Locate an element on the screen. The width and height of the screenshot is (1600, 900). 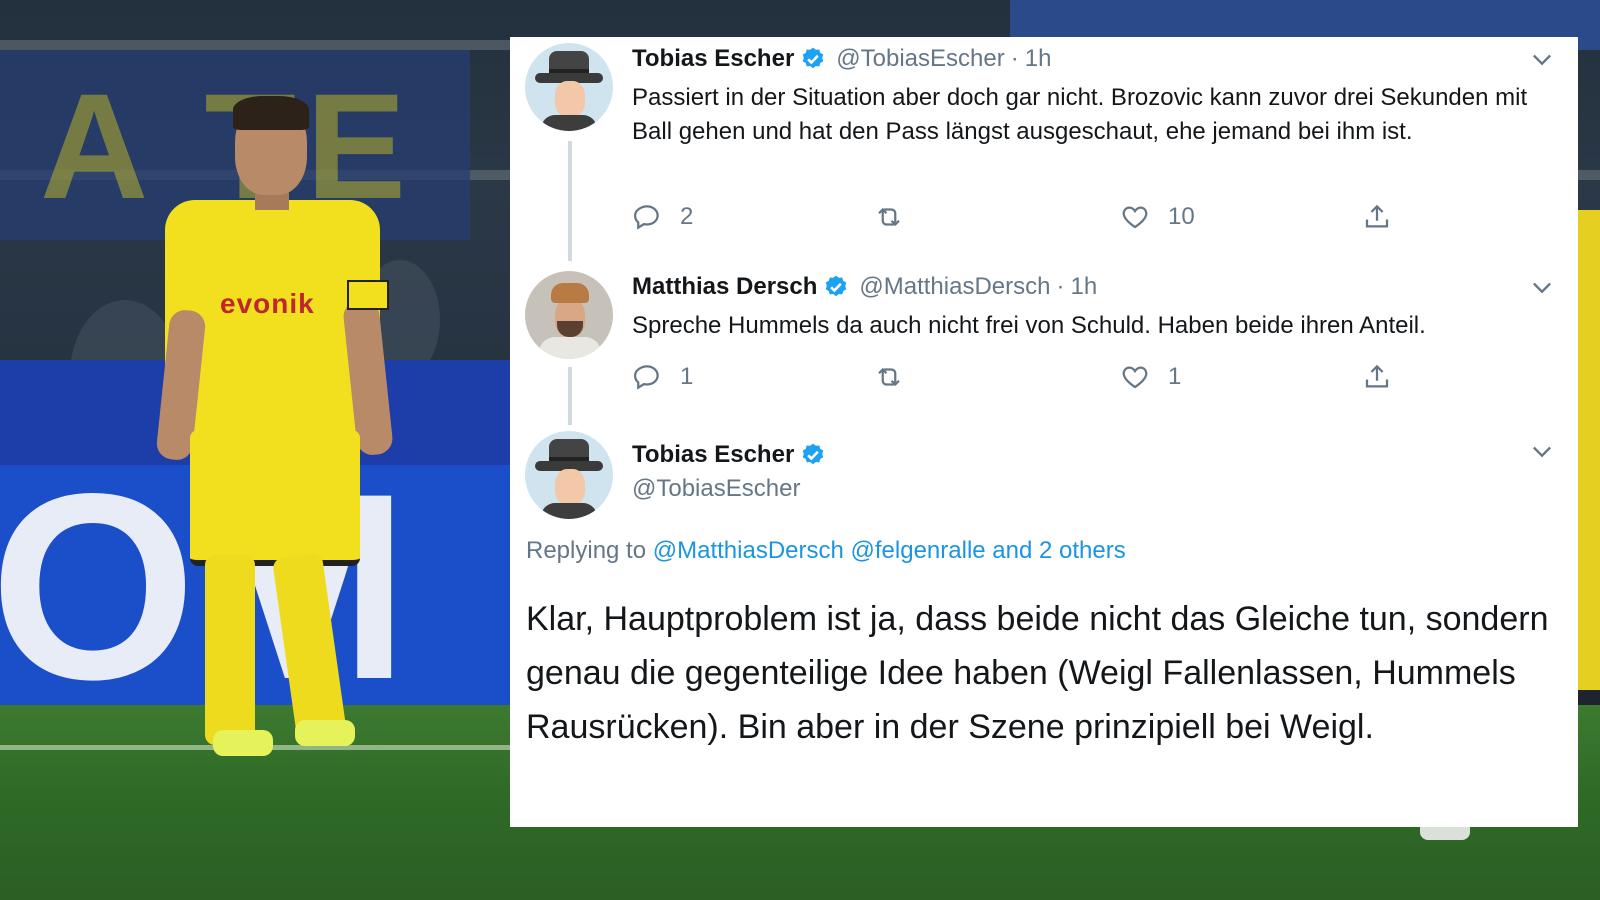
player-figure: evonik is located at coordinates (275, 438).